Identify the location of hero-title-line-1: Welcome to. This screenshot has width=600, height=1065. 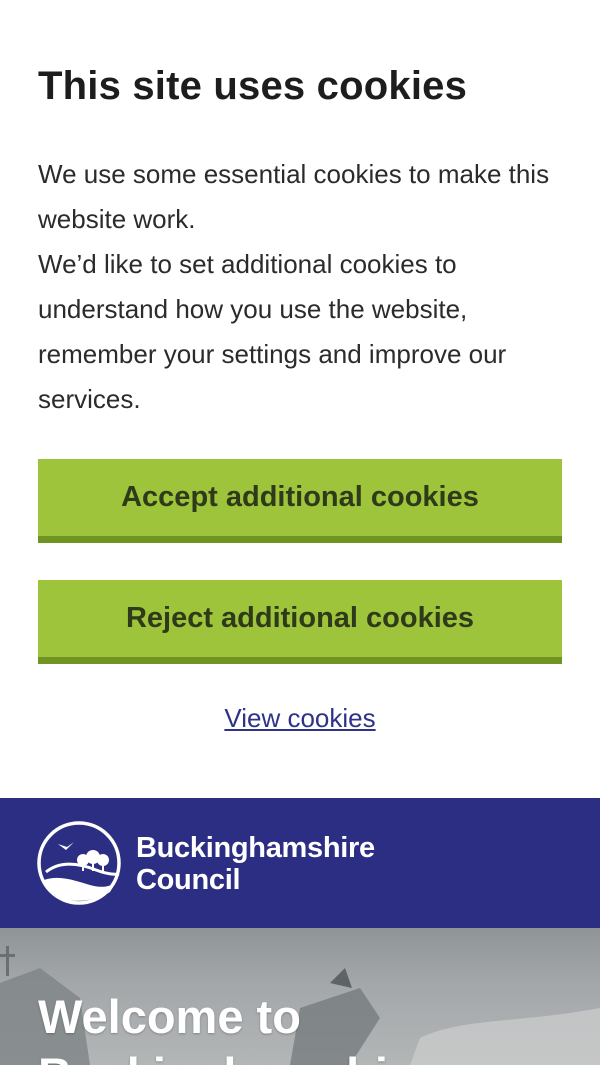
(169, 1016).